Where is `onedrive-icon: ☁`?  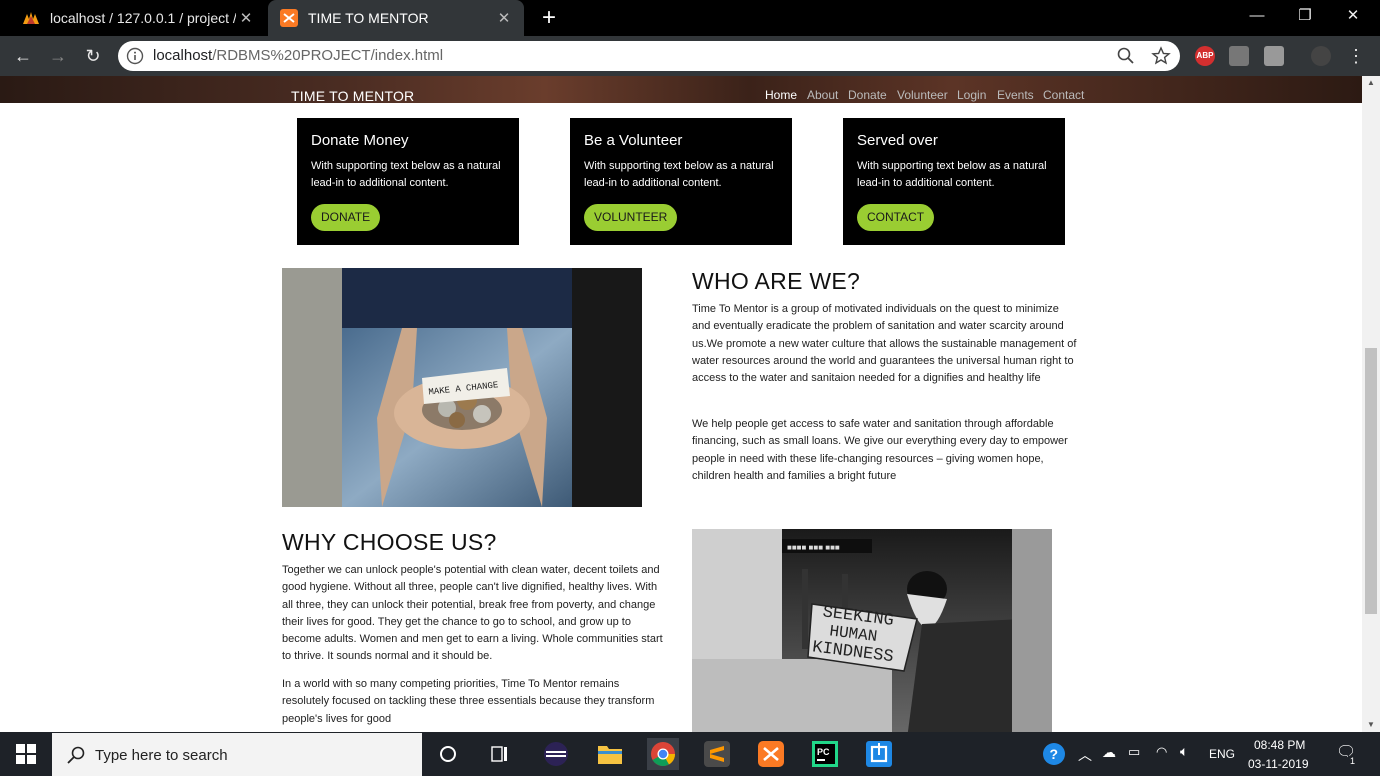
onedrive-icon: ☁ is located at coordinates (1109, 752).